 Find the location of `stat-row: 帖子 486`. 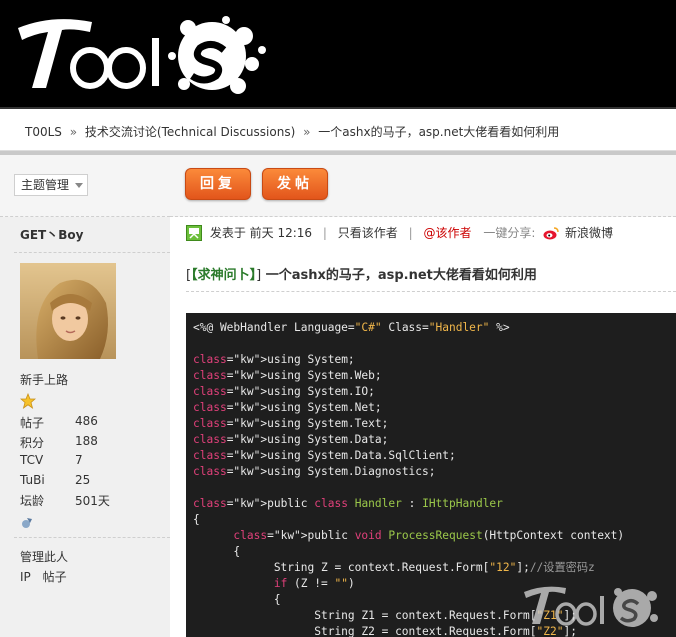

stat-row: 帖子 486 is located at coordinates (90, 424).